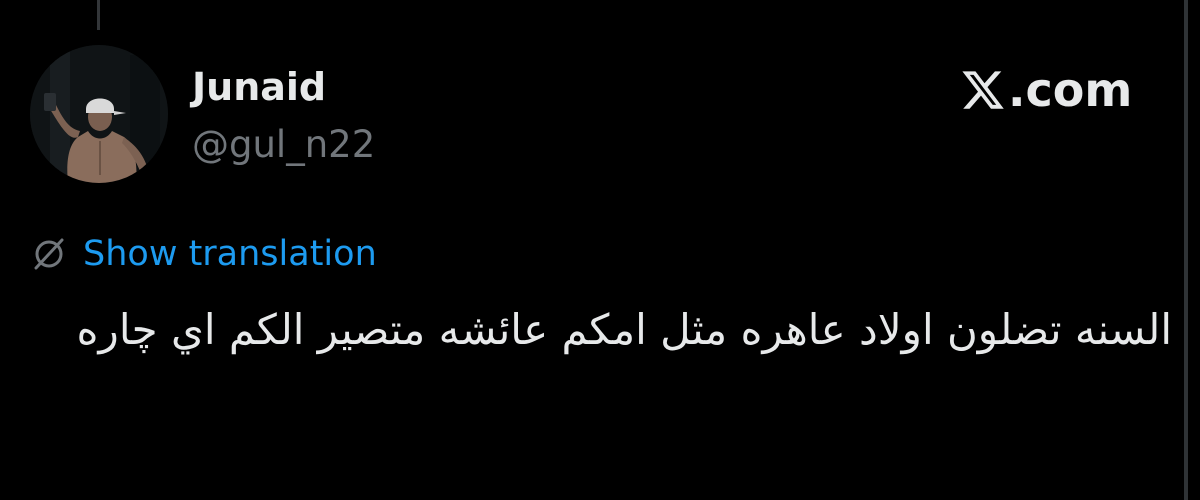 The image size is (1200, 500). What do you see at coordinates (1186, 250) in the screenshot?
I see `timeline-border` at bounding box center [1186, 250].